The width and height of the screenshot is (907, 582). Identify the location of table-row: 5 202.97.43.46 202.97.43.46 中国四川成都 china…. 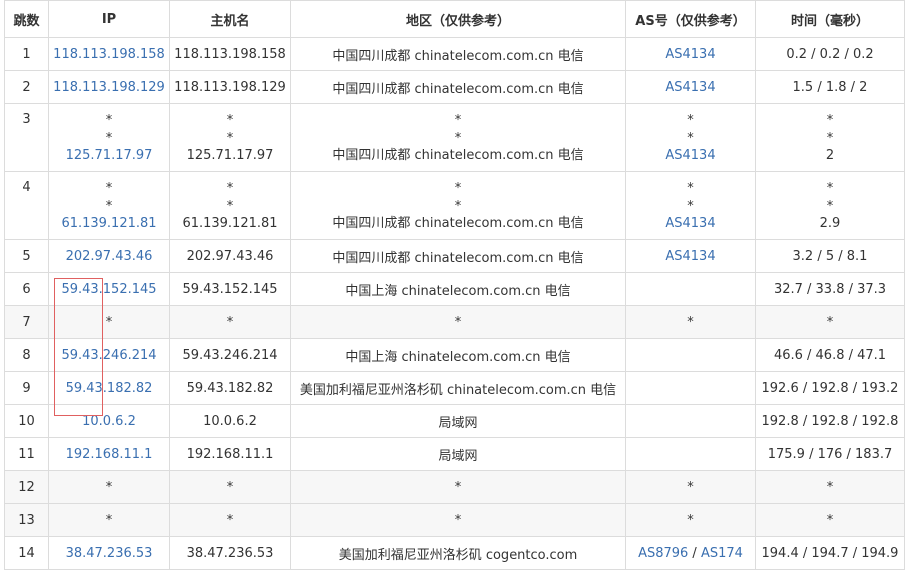
(454, 256).